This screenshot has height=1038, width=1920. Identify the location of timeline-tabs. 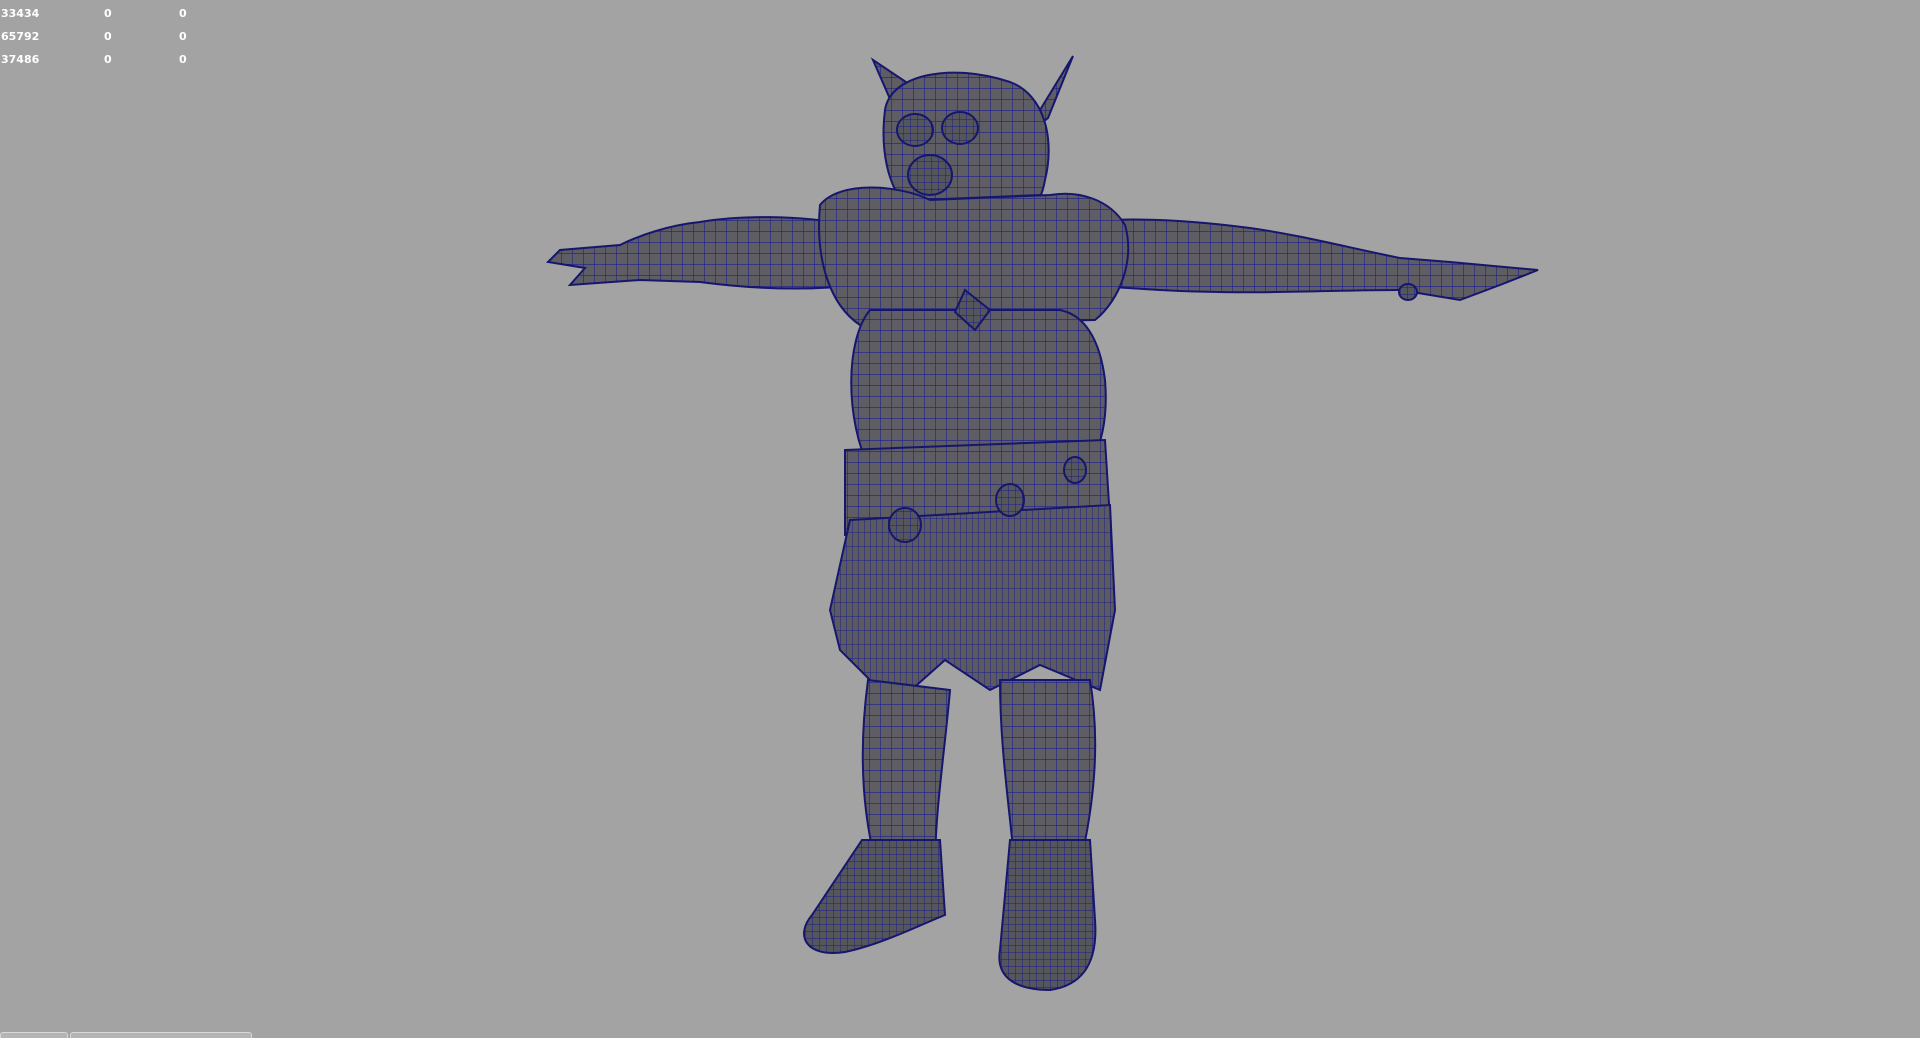
(128, 1035).